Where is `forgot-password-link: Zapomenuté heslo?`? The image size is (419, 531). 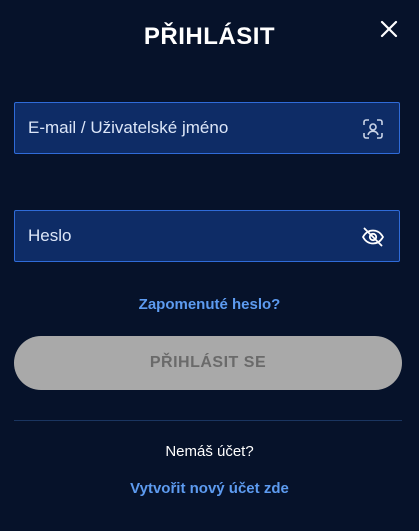
forgot-password-link: Zapomenuté heslo? is located at coordinates (209, 304).